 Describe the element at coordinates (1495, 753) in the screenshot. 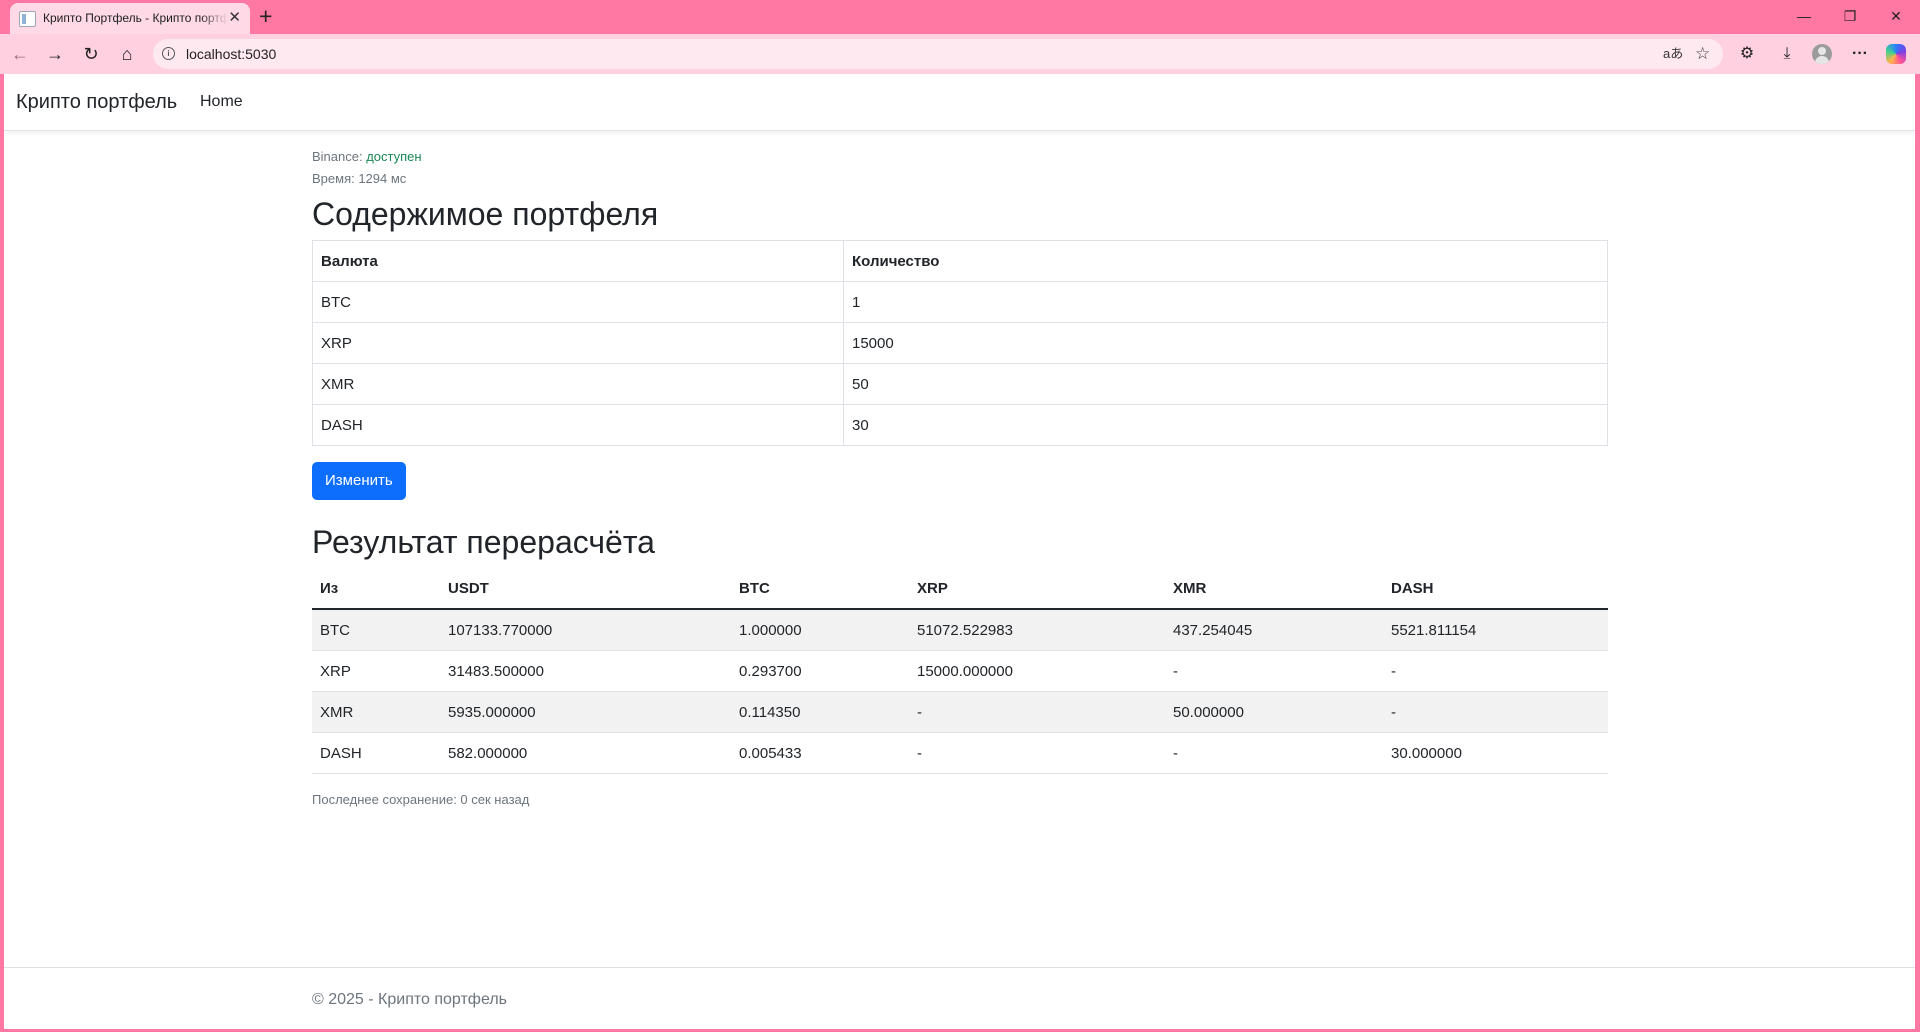

I see `table-cell: 30.000000` at that location.